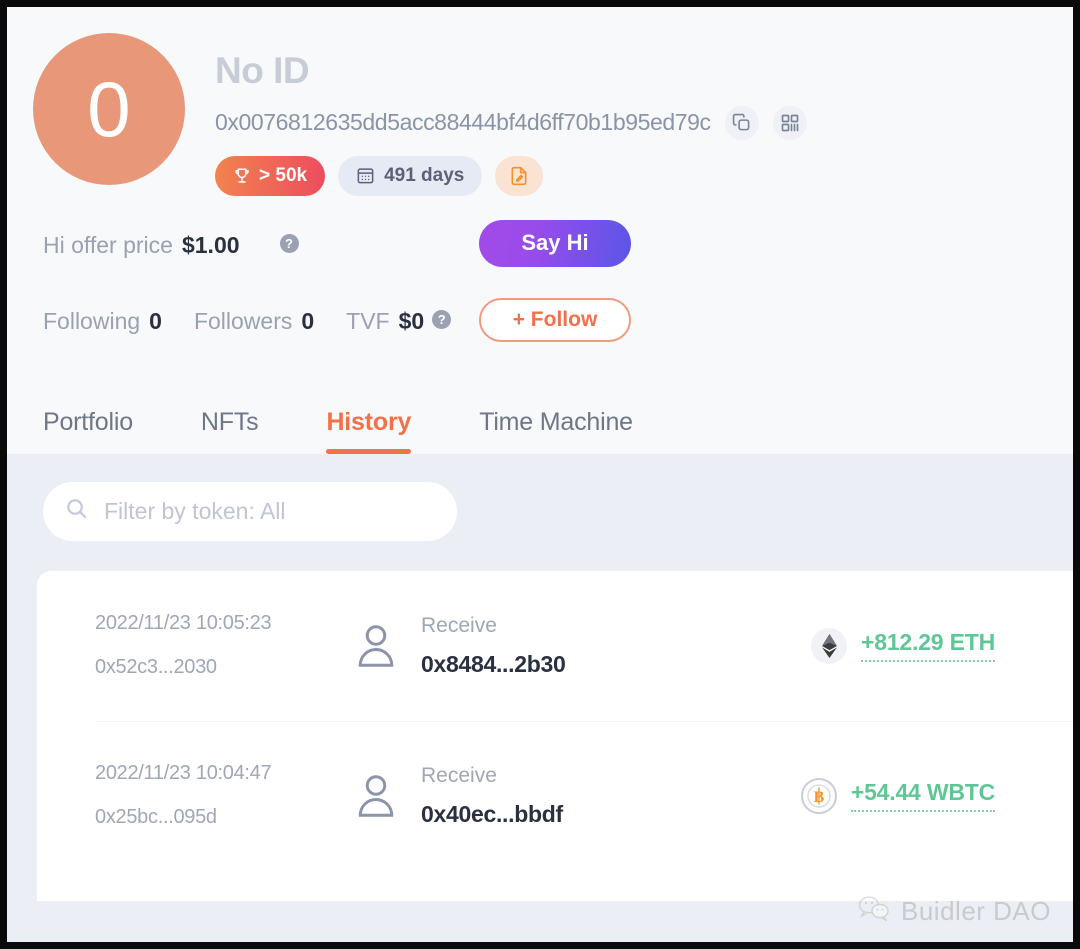  What do you see at coordinates (368, 321) in the screenshot?
I see `tvf-label: TVF` at bounding box center [368, 321].